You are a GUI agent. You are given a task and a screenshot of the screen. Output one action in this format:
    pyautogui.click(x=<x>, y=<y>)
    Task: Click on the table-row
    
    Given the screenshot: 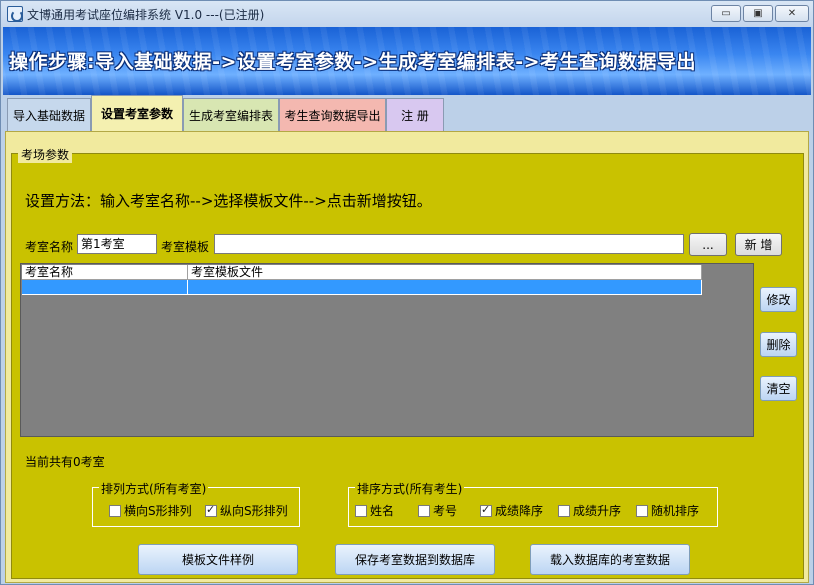 What is the action you would take?
    pyautogui.click(x=362, y=287)
    